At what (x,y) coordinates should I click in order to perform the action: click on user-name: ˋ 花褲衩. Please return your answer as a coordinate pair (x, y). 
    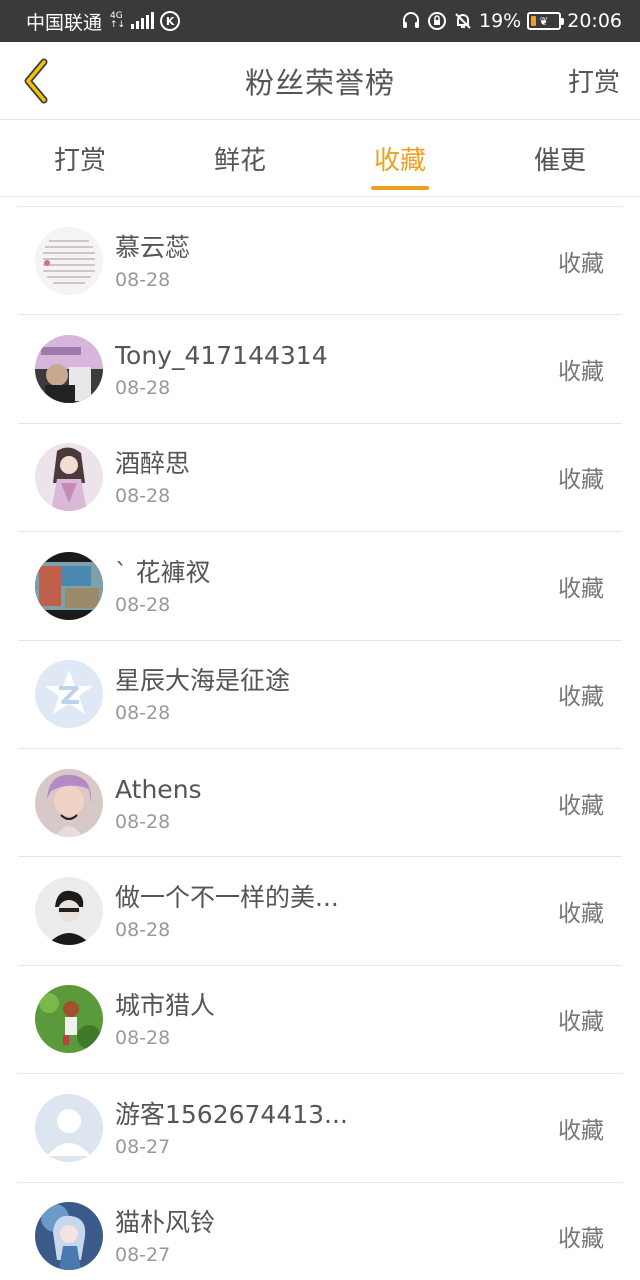
    Looking at the image, I should click on (163, 572).